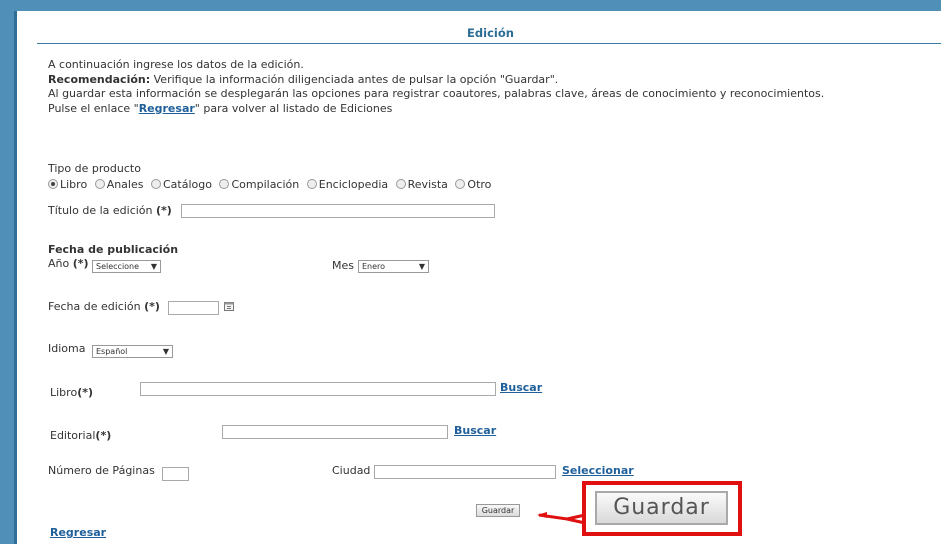 The image size is (941, 544). What do you see at coordinates (113, 249) in the screenshot?
I see `fecha-publicacion-heading: Fecha de publicación` at bounding box center [113, 249].